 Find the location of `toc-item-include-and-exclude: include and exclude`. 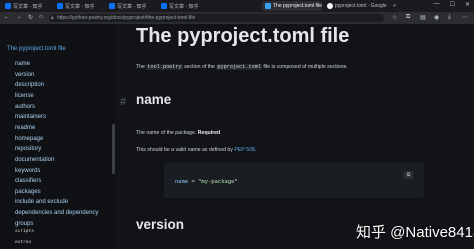

toc-item-include-and-exclude: include and exclude is located at coordinates (41, 202).